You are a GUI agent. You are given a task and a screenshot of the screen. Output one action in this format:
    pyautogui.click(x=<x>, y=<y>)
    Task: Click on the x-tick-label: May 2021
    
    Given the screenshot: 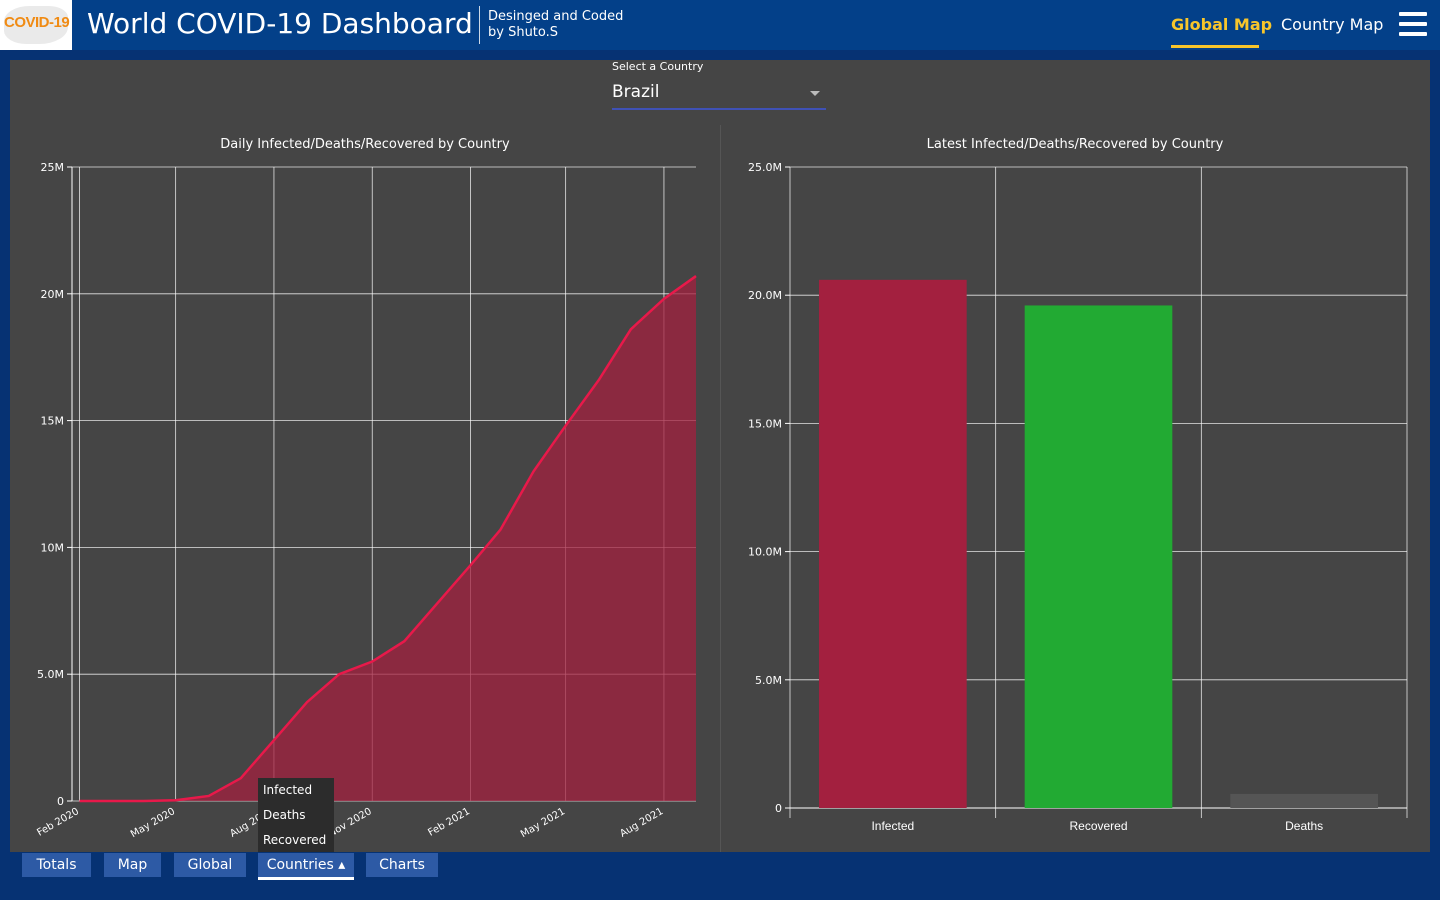 What is the action you would take?
    pyautogui.click(x=543, y=823)
    